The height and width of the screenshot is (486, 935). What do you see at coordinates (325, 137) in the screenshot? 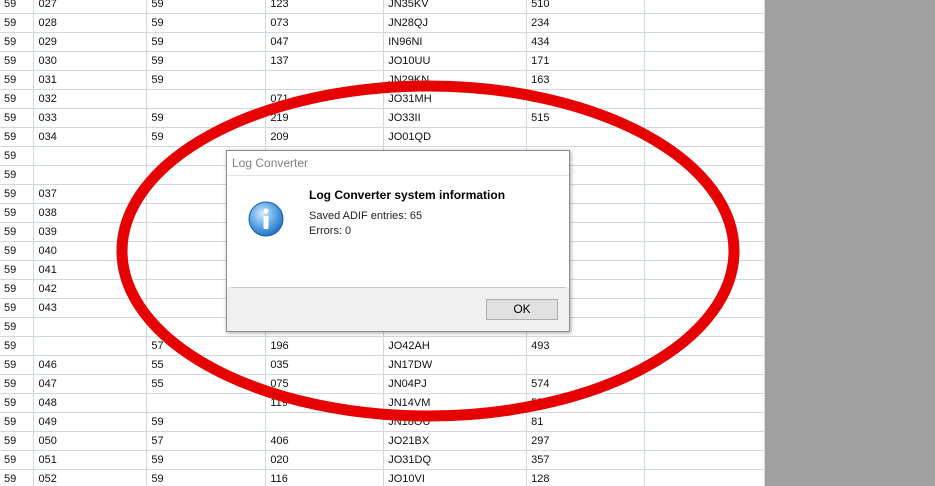
I see `table-cell: 209` at bounding box center [325, 137].